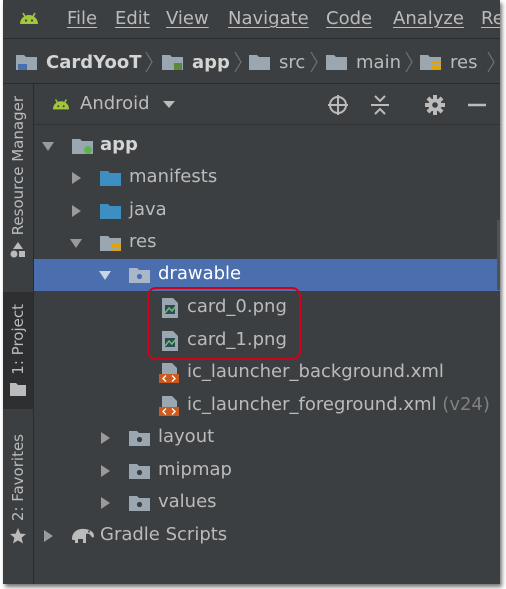 This screenshot has height=589, width=506. I want to click on android-studio-logo-icon, so click(29, 18).